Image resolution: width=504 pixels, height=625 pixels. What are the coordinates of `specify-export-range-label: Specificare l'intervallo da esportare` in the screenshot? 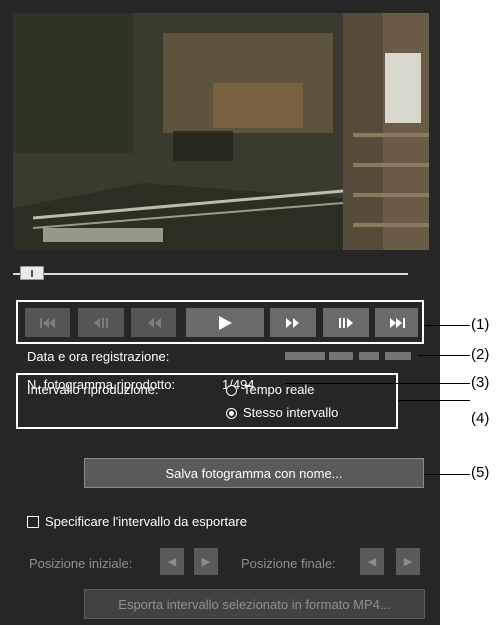 It's located at (146, 521).